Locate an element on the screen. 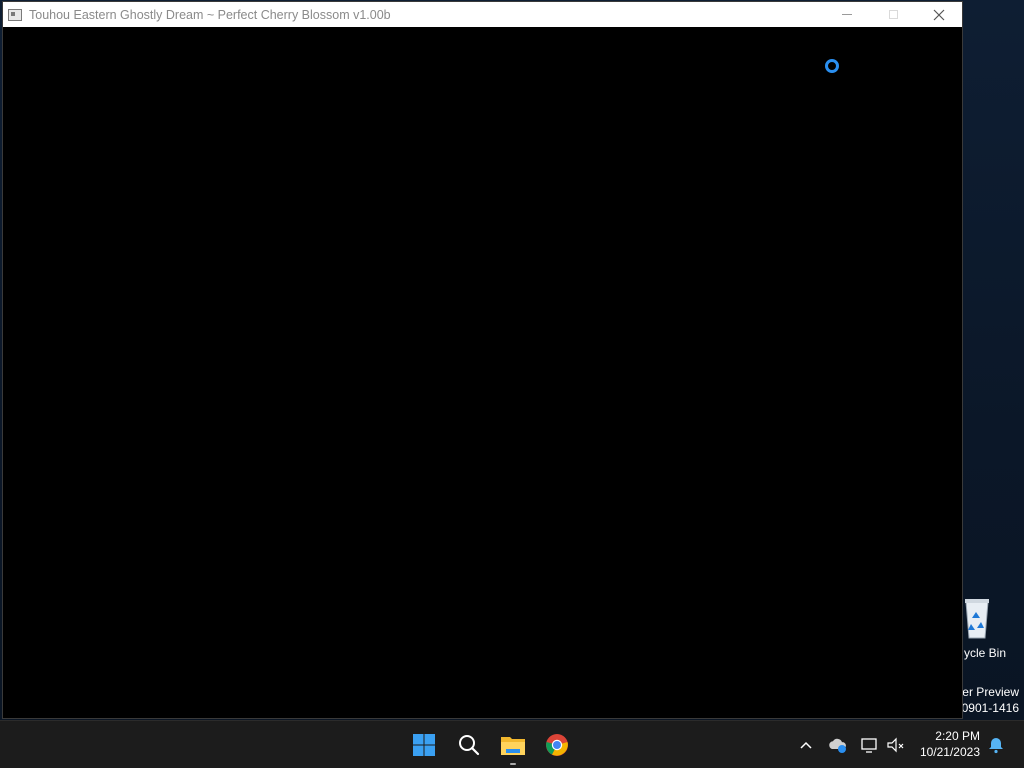 This screenshot has width=1024, height=768. loading-spinner-icon is located at coordinates (832, 66).